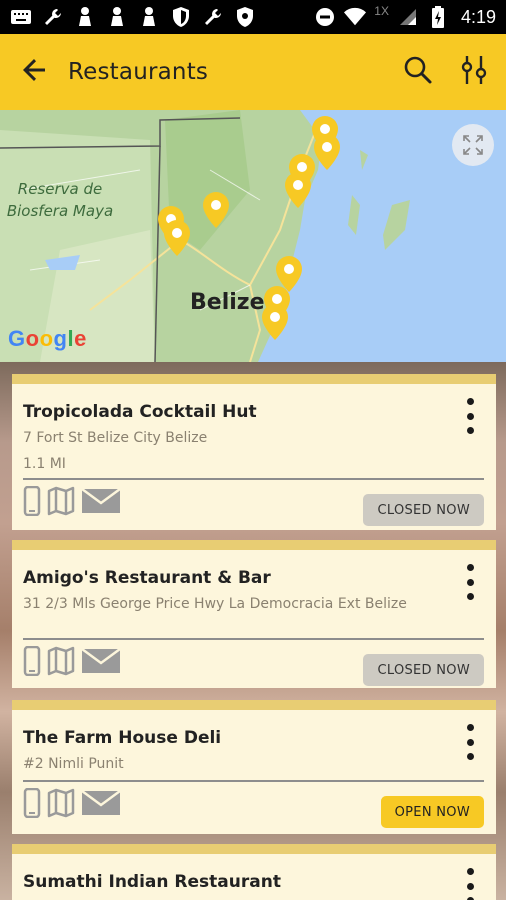  What do you see at coordinates (115, 438) in the screenshot?
I see `restaurant-address: 7 Fort St Belize City Belize` at bounding box center [115, 438].